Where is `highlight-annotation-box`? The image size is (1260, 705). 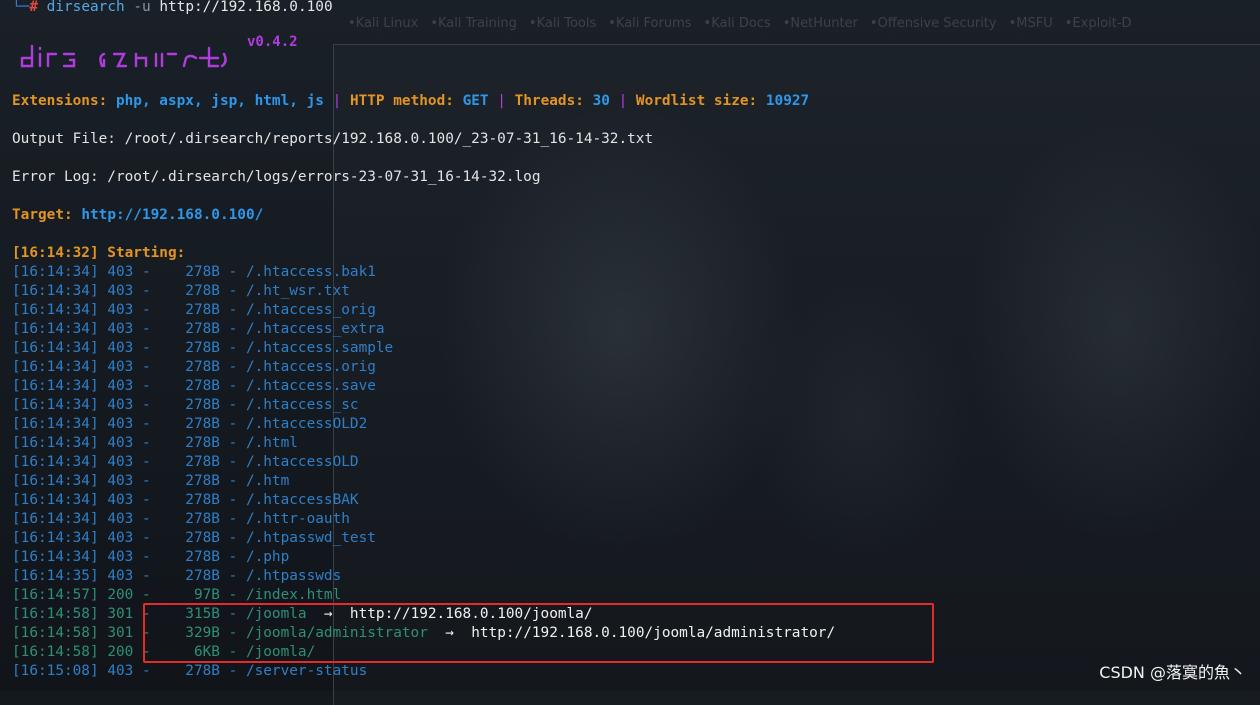 highlight-annotation-box is located at coordinates (538, 633).